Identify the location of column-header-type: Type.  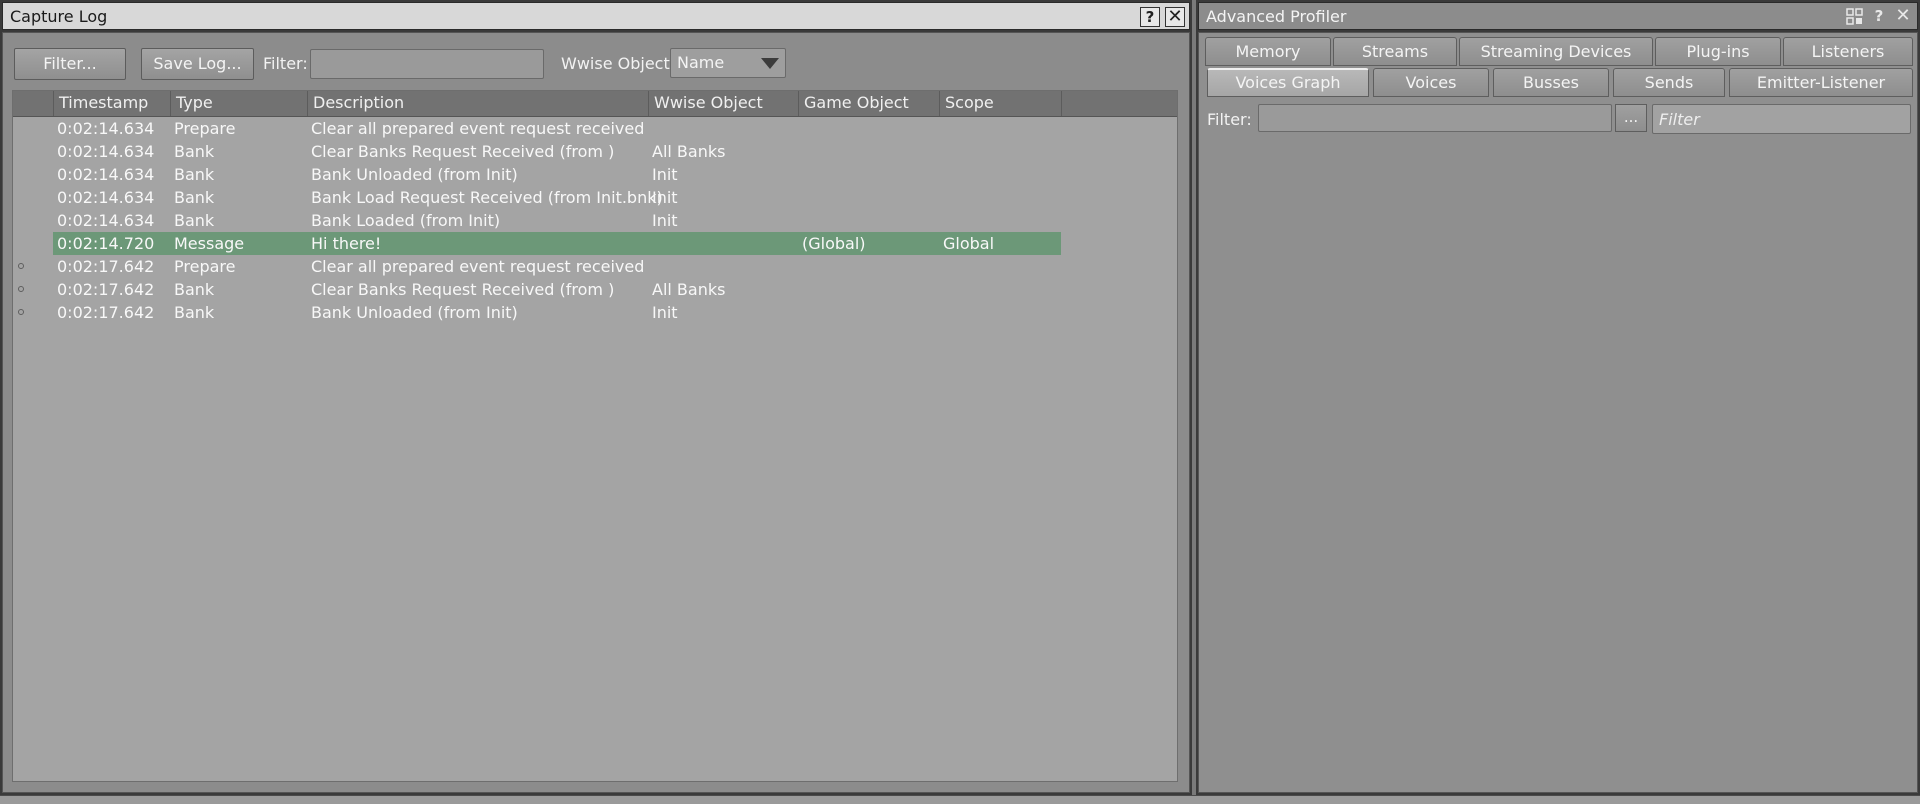
(238, 103).